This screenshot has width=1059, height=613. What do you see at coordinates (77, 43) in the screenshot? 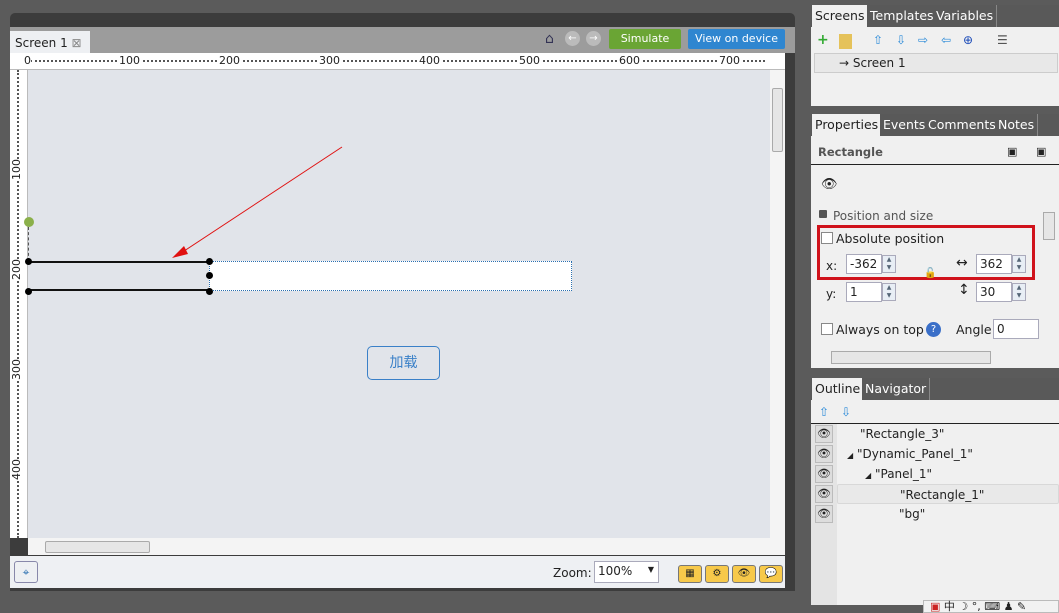
I see `close-tab-icon: ⊠` at bounding box center [77, 43].